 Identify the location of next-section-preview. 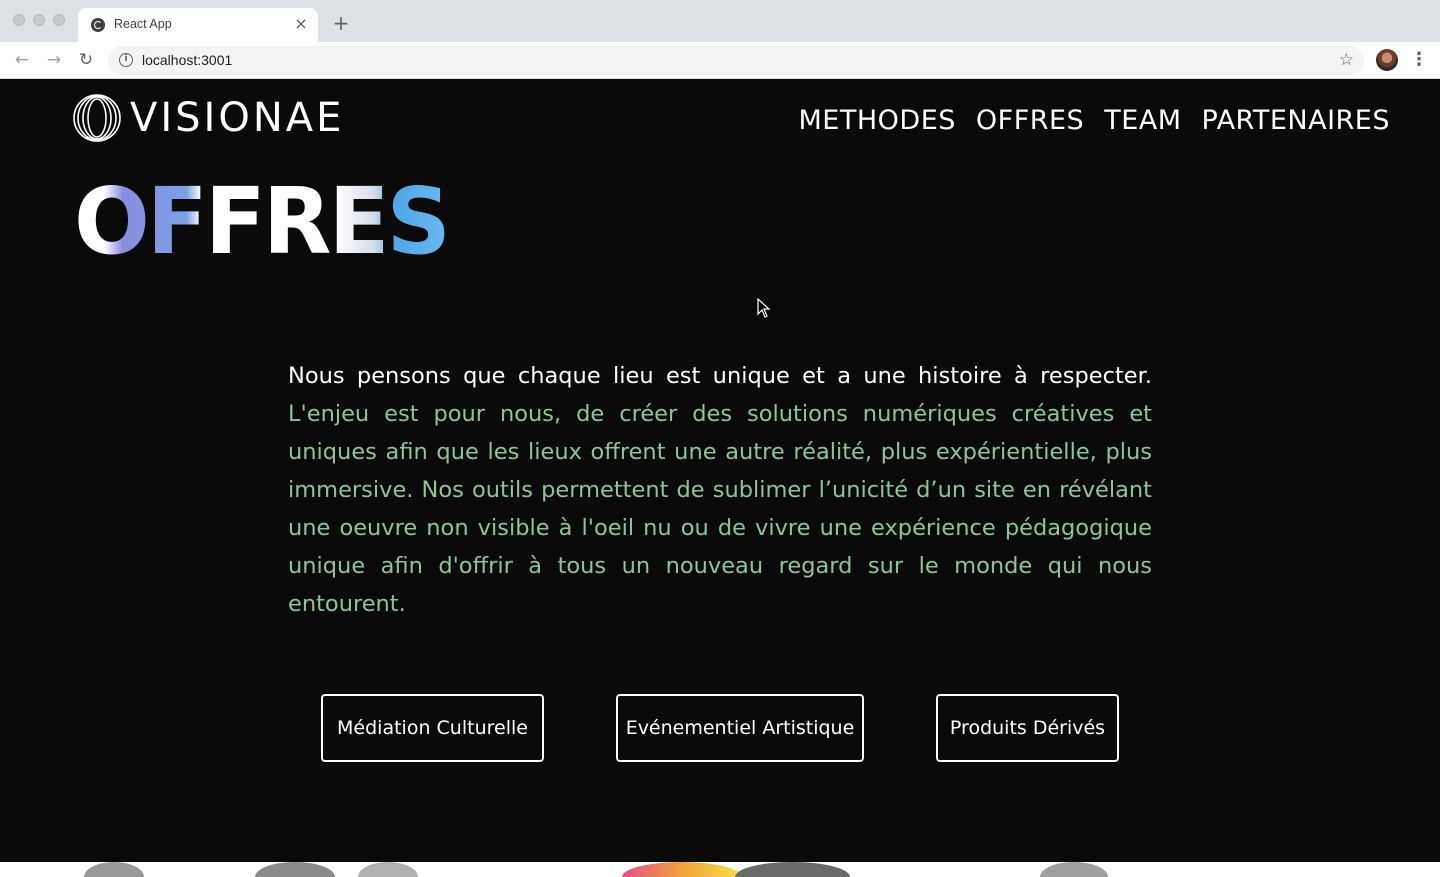
(720, 869).